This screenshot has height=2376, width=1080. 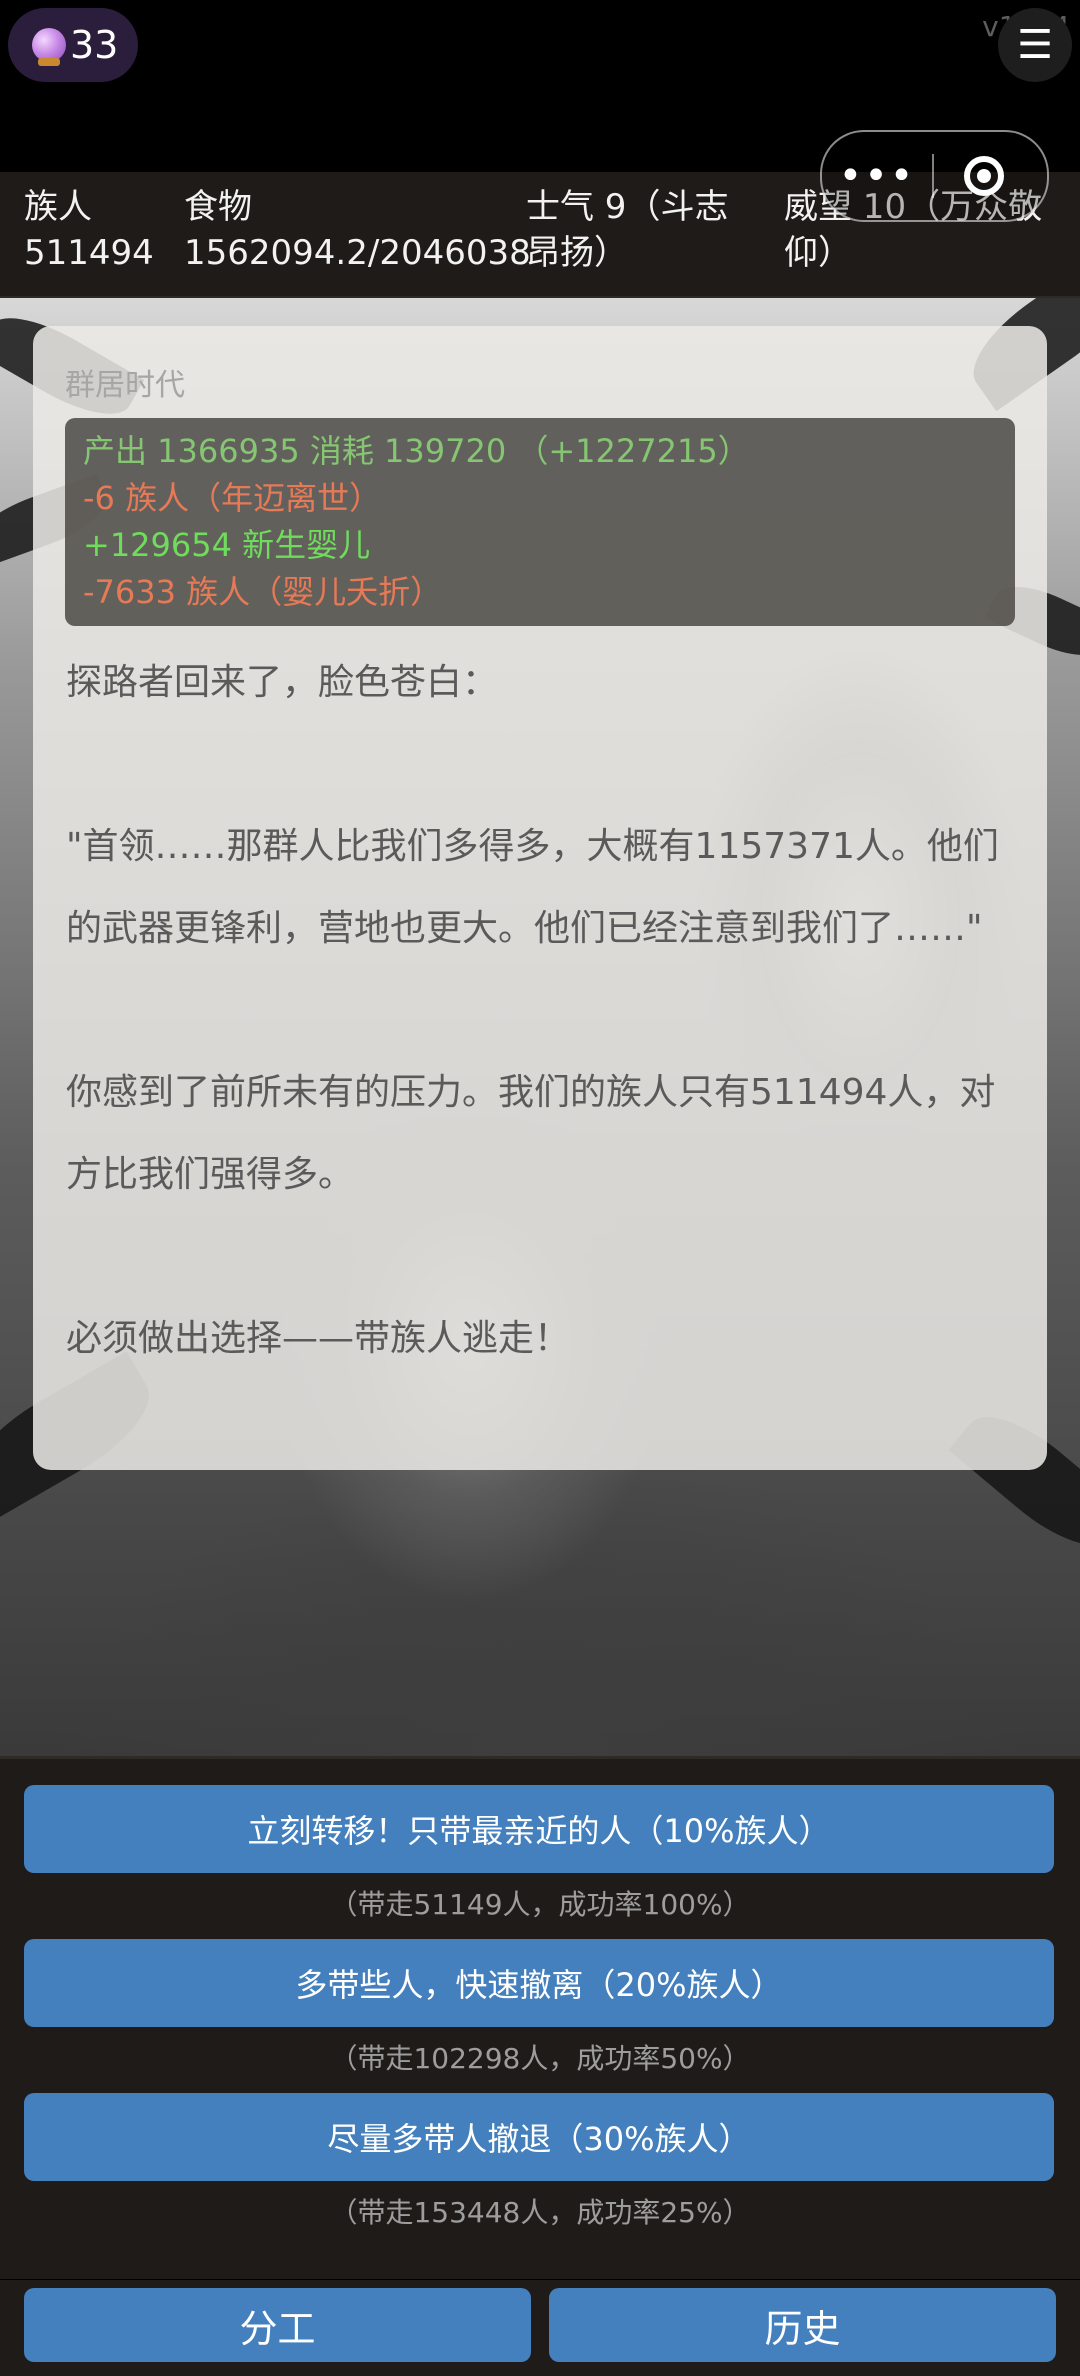 I want to click on food-label: 食物, so click(x=218, y=207).